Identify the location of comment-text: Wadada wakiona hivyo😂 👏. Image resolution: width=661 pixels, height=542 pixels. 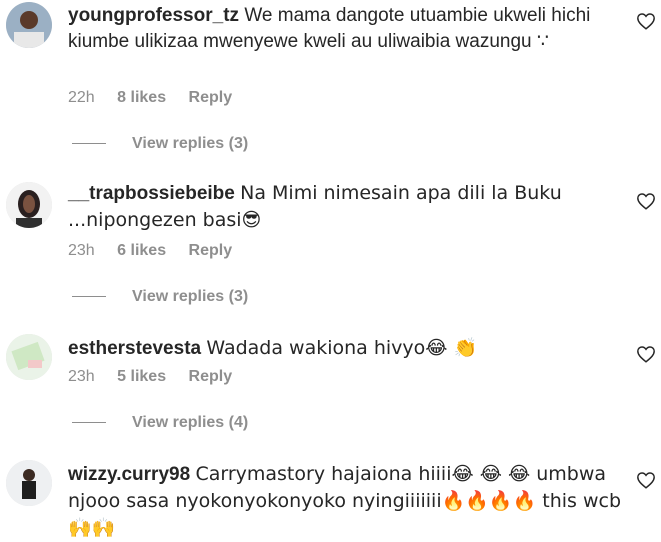
(342, 348).